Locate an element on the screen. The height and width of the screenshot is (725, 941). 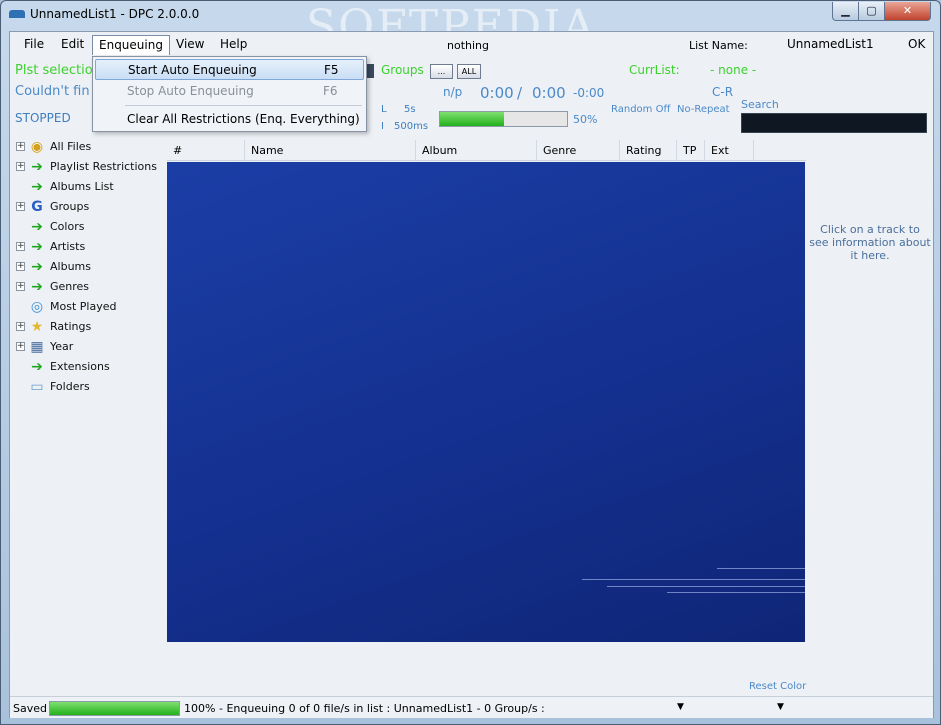
tree-item-colors: ➔ Colors is located at coordinates (89, 227).